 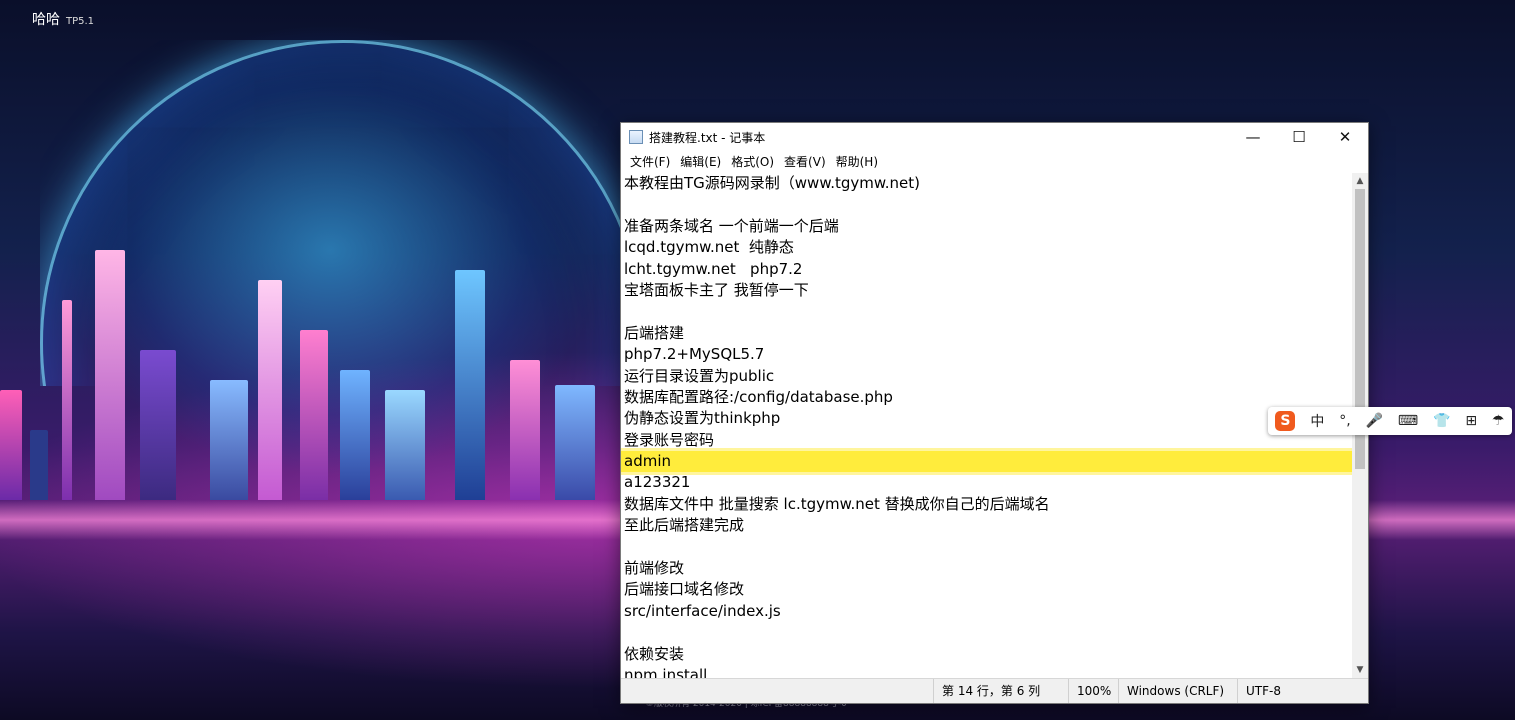 What do you see at coordinates (994, 161) in the screenshot?
I see `menu-bar: 文件(F) 编辑(E) 格式(O) 查看(V) 帮助(H)` at bounding box center [994, 161].